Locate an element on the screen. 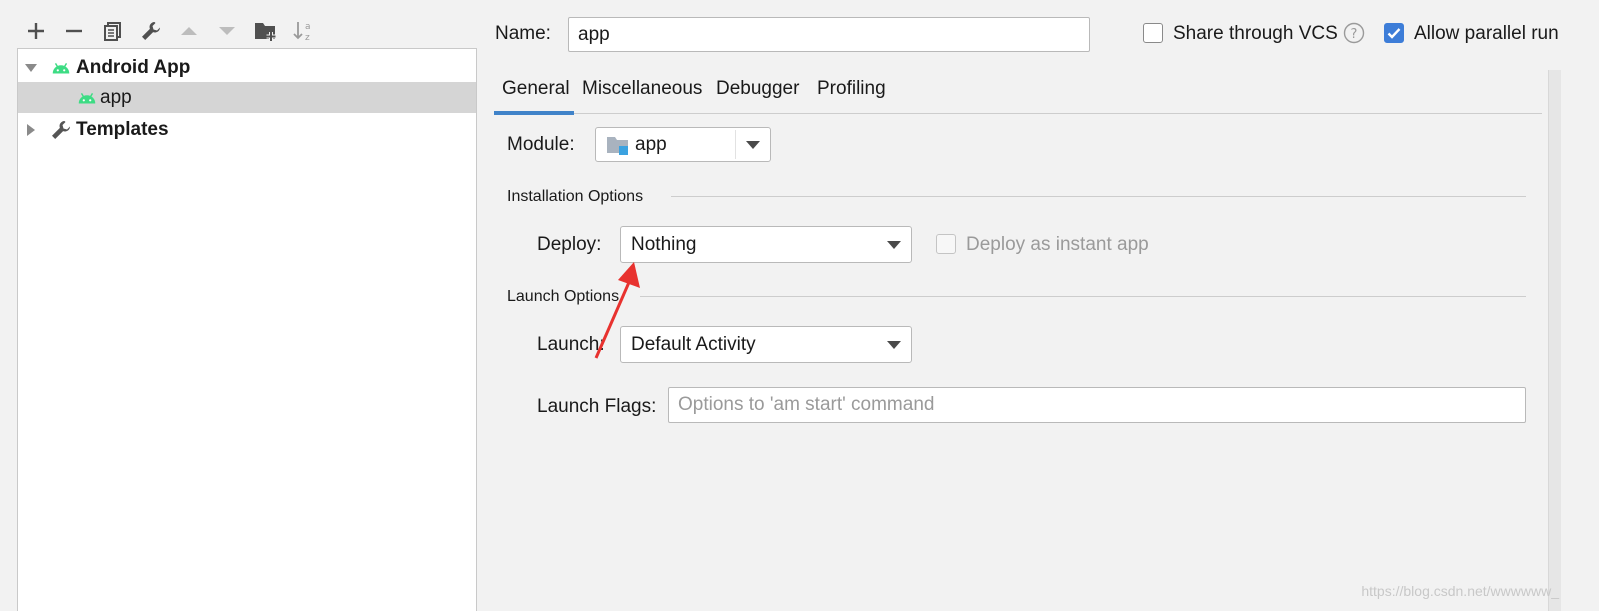 The image size is (1599, 611). help-icon: ? is located at coordinates (1354, 33).